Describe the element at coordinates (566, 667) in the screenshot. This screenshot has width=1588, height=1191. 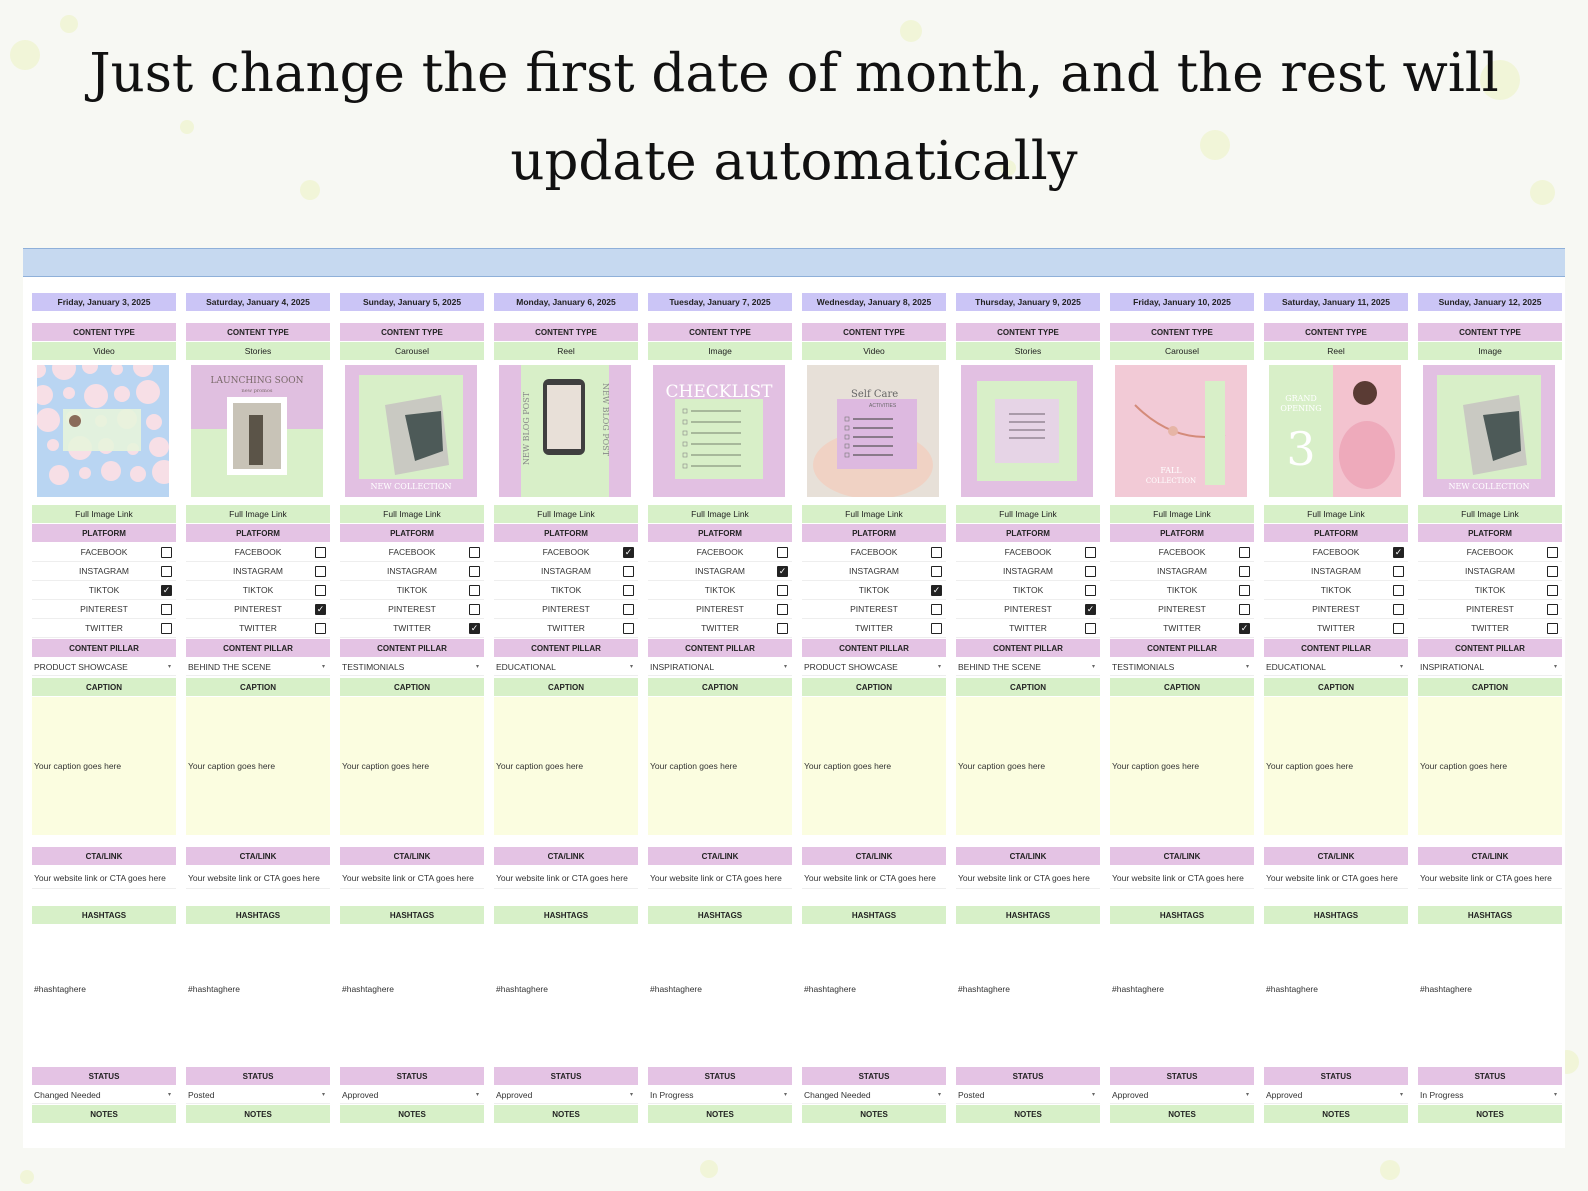
I see `content-pillar-dropdown: EDUCATIONAL ▾` at that location.